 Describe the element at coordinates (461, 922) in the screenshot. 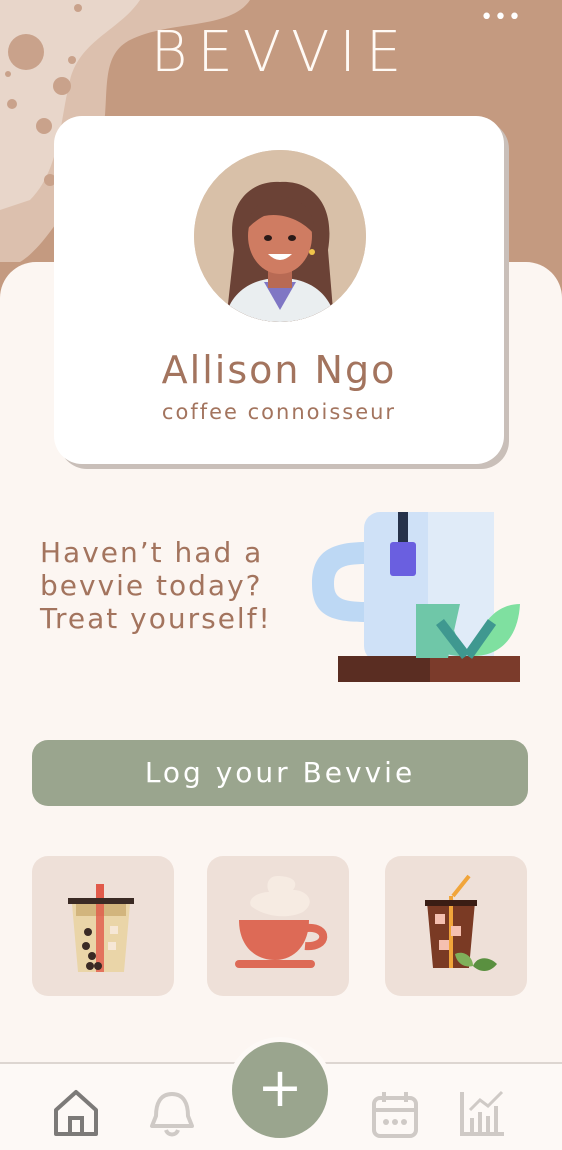

I see `iced-coffee-icon` at that location.